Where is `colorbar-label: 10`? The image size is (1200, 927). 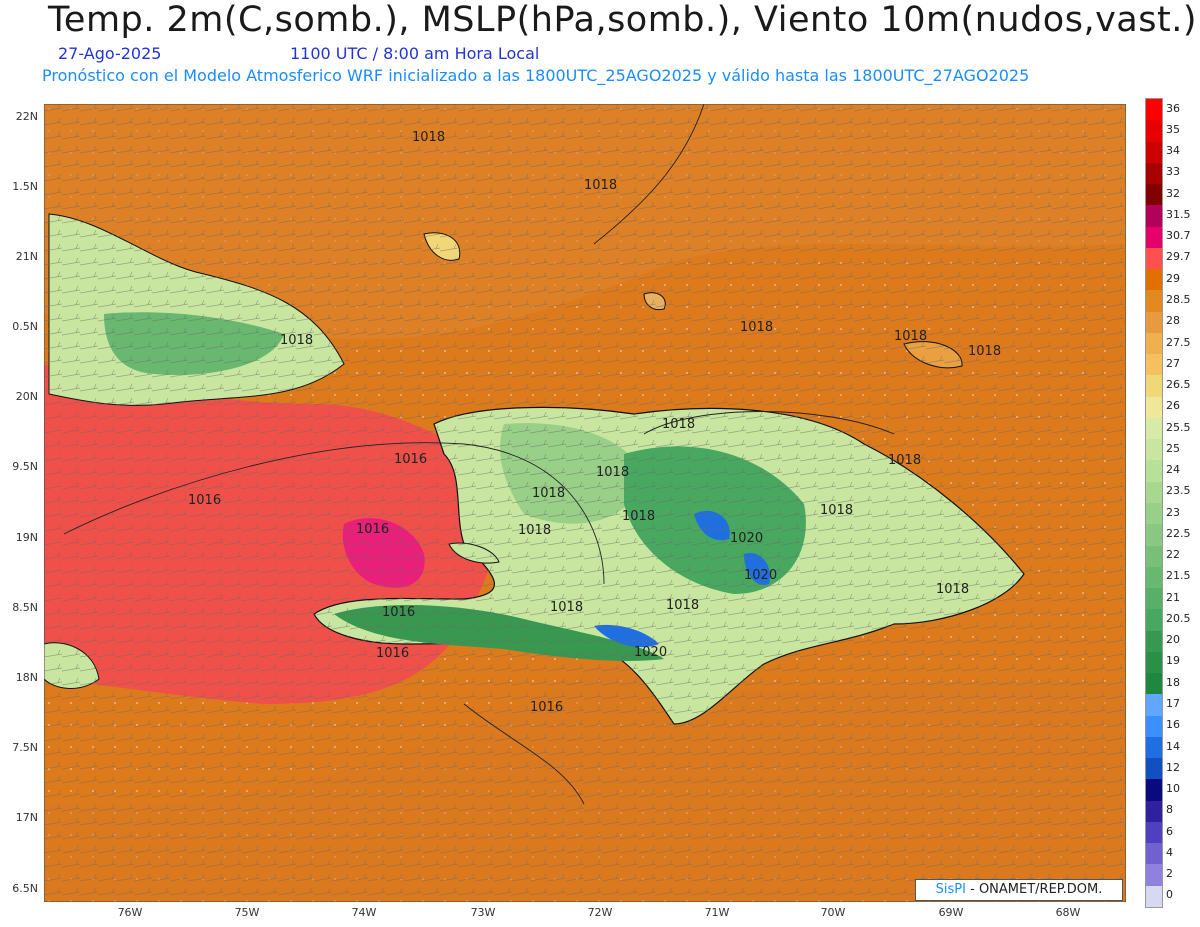
colorbar-label: 10 is located at coordinates (1173, 789).